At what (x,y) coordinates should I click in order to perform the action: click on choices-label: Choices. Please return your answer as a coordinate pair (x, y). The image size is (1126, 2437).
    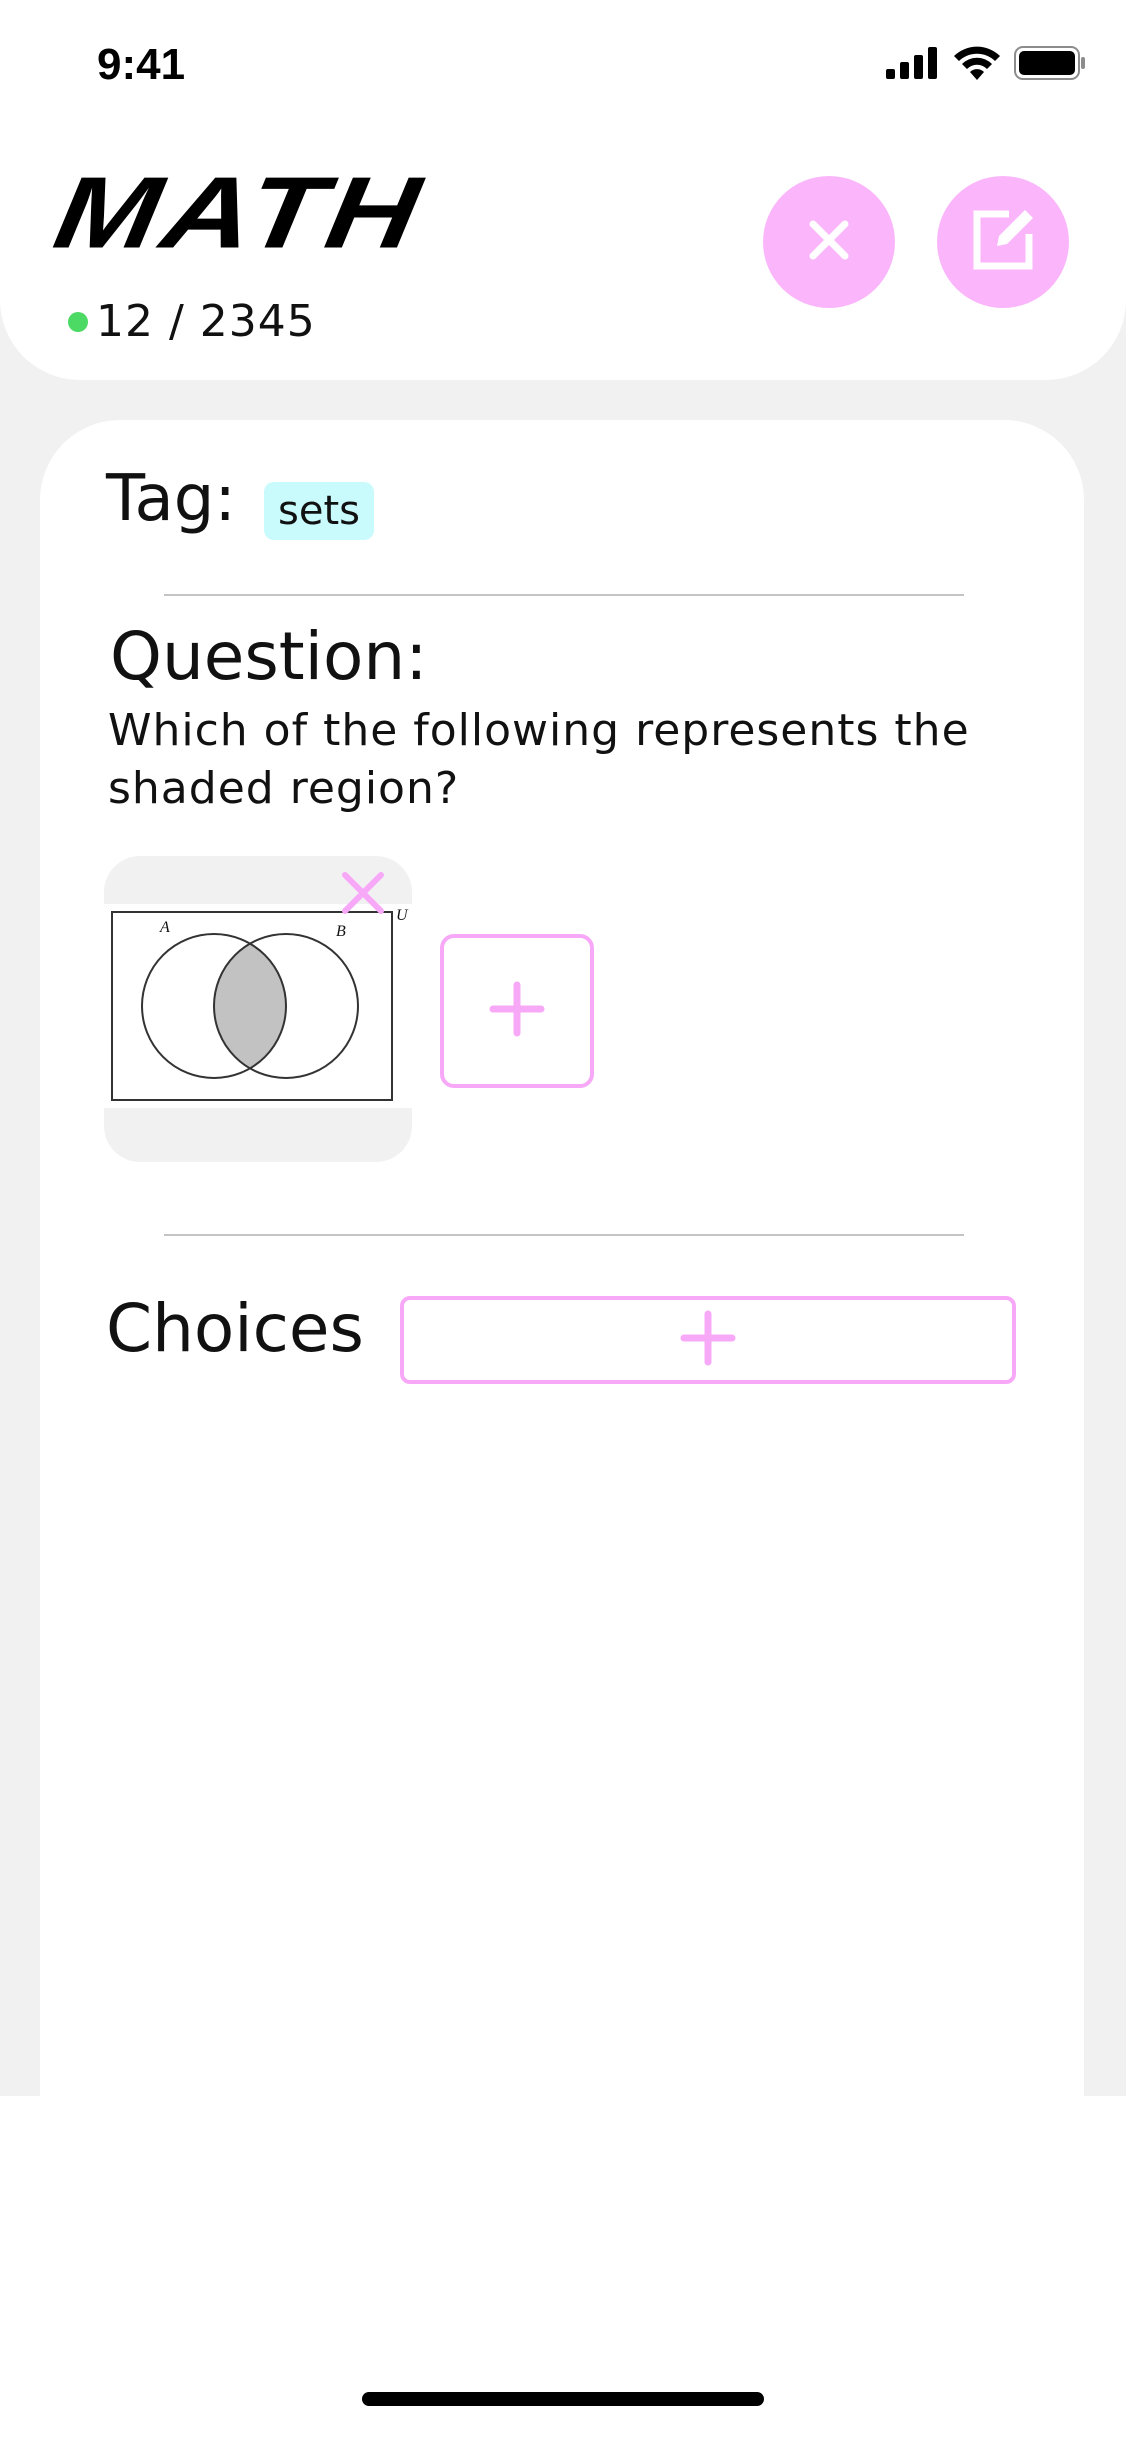
    Looking at the image, I should click on (235, 1328).